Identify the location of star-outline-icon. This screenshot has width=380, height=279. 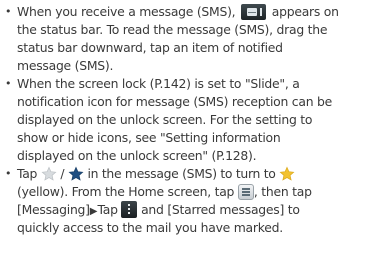
(49, 174).